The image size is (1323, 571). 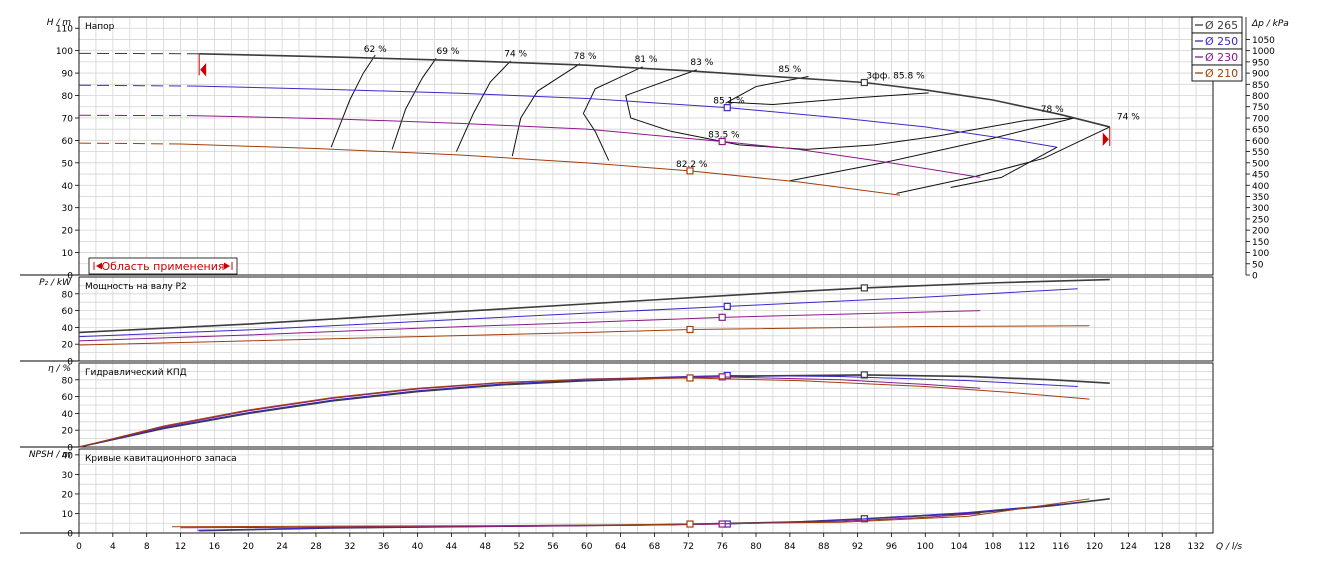 What do you see at coordinates (1260, 75) in the screenshot?
I see `right-tick-label: 900` at bounding box center [1260, 75].